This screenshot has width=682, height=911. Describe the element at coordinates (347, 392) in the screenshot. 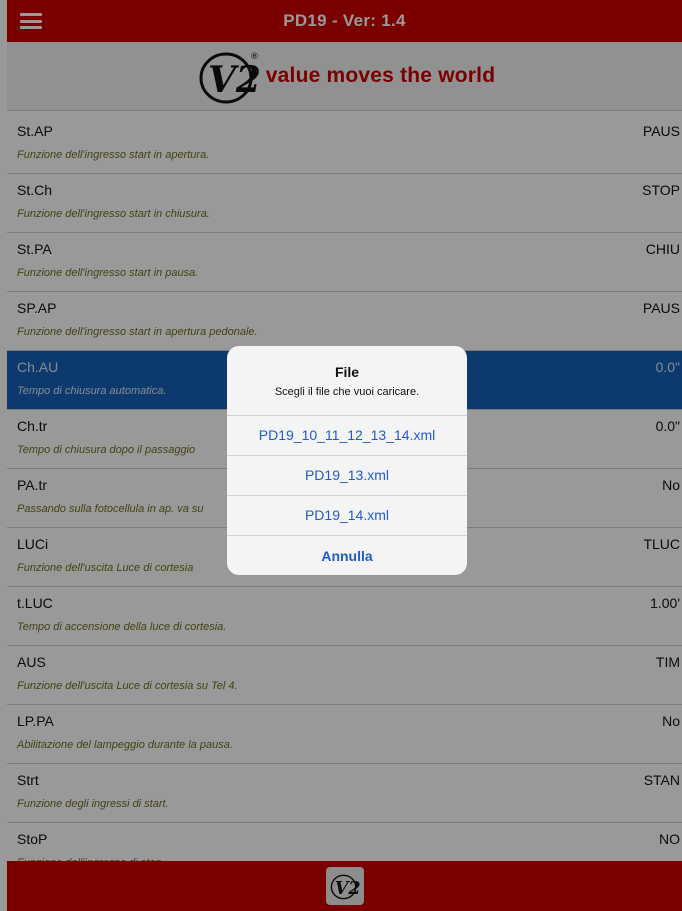

I see `dialog-message: Scegli il file che vuoi caricare.` at that location.